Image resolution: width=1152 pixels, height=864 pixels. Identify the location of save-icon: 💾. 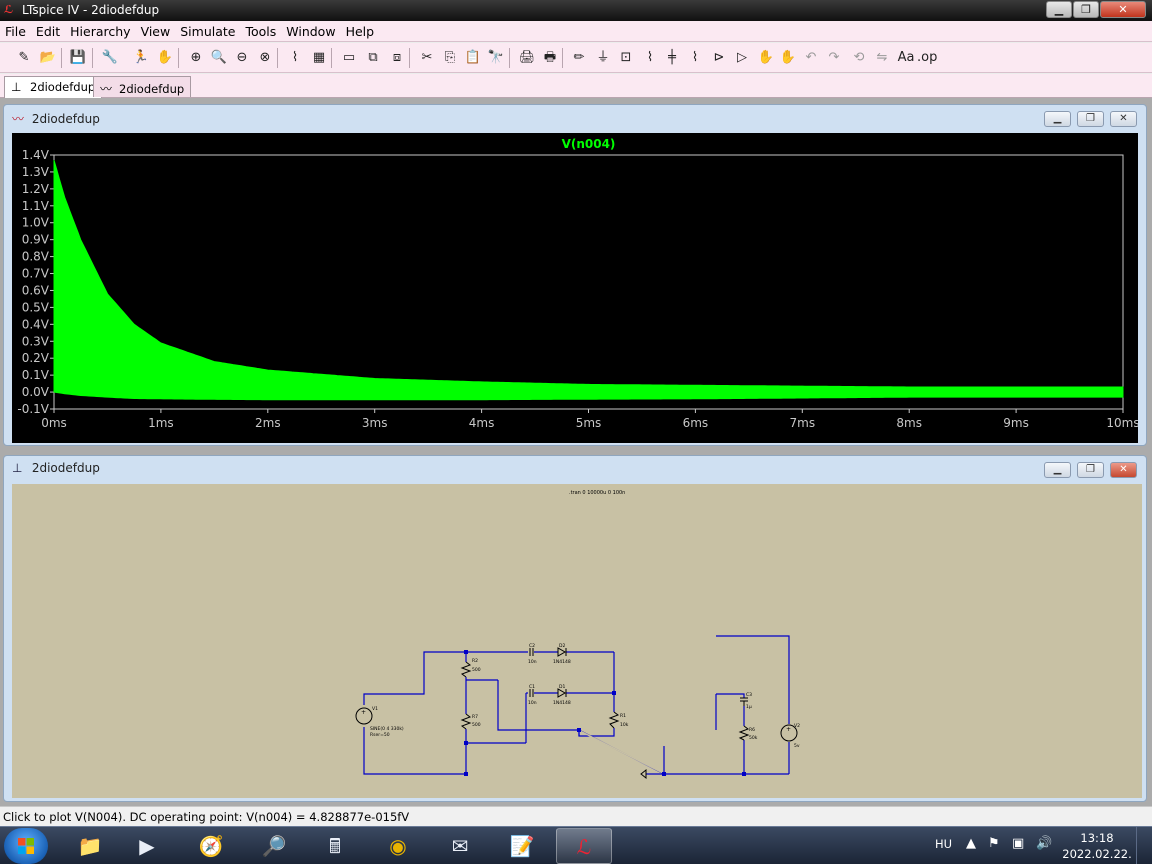
(78, 58).